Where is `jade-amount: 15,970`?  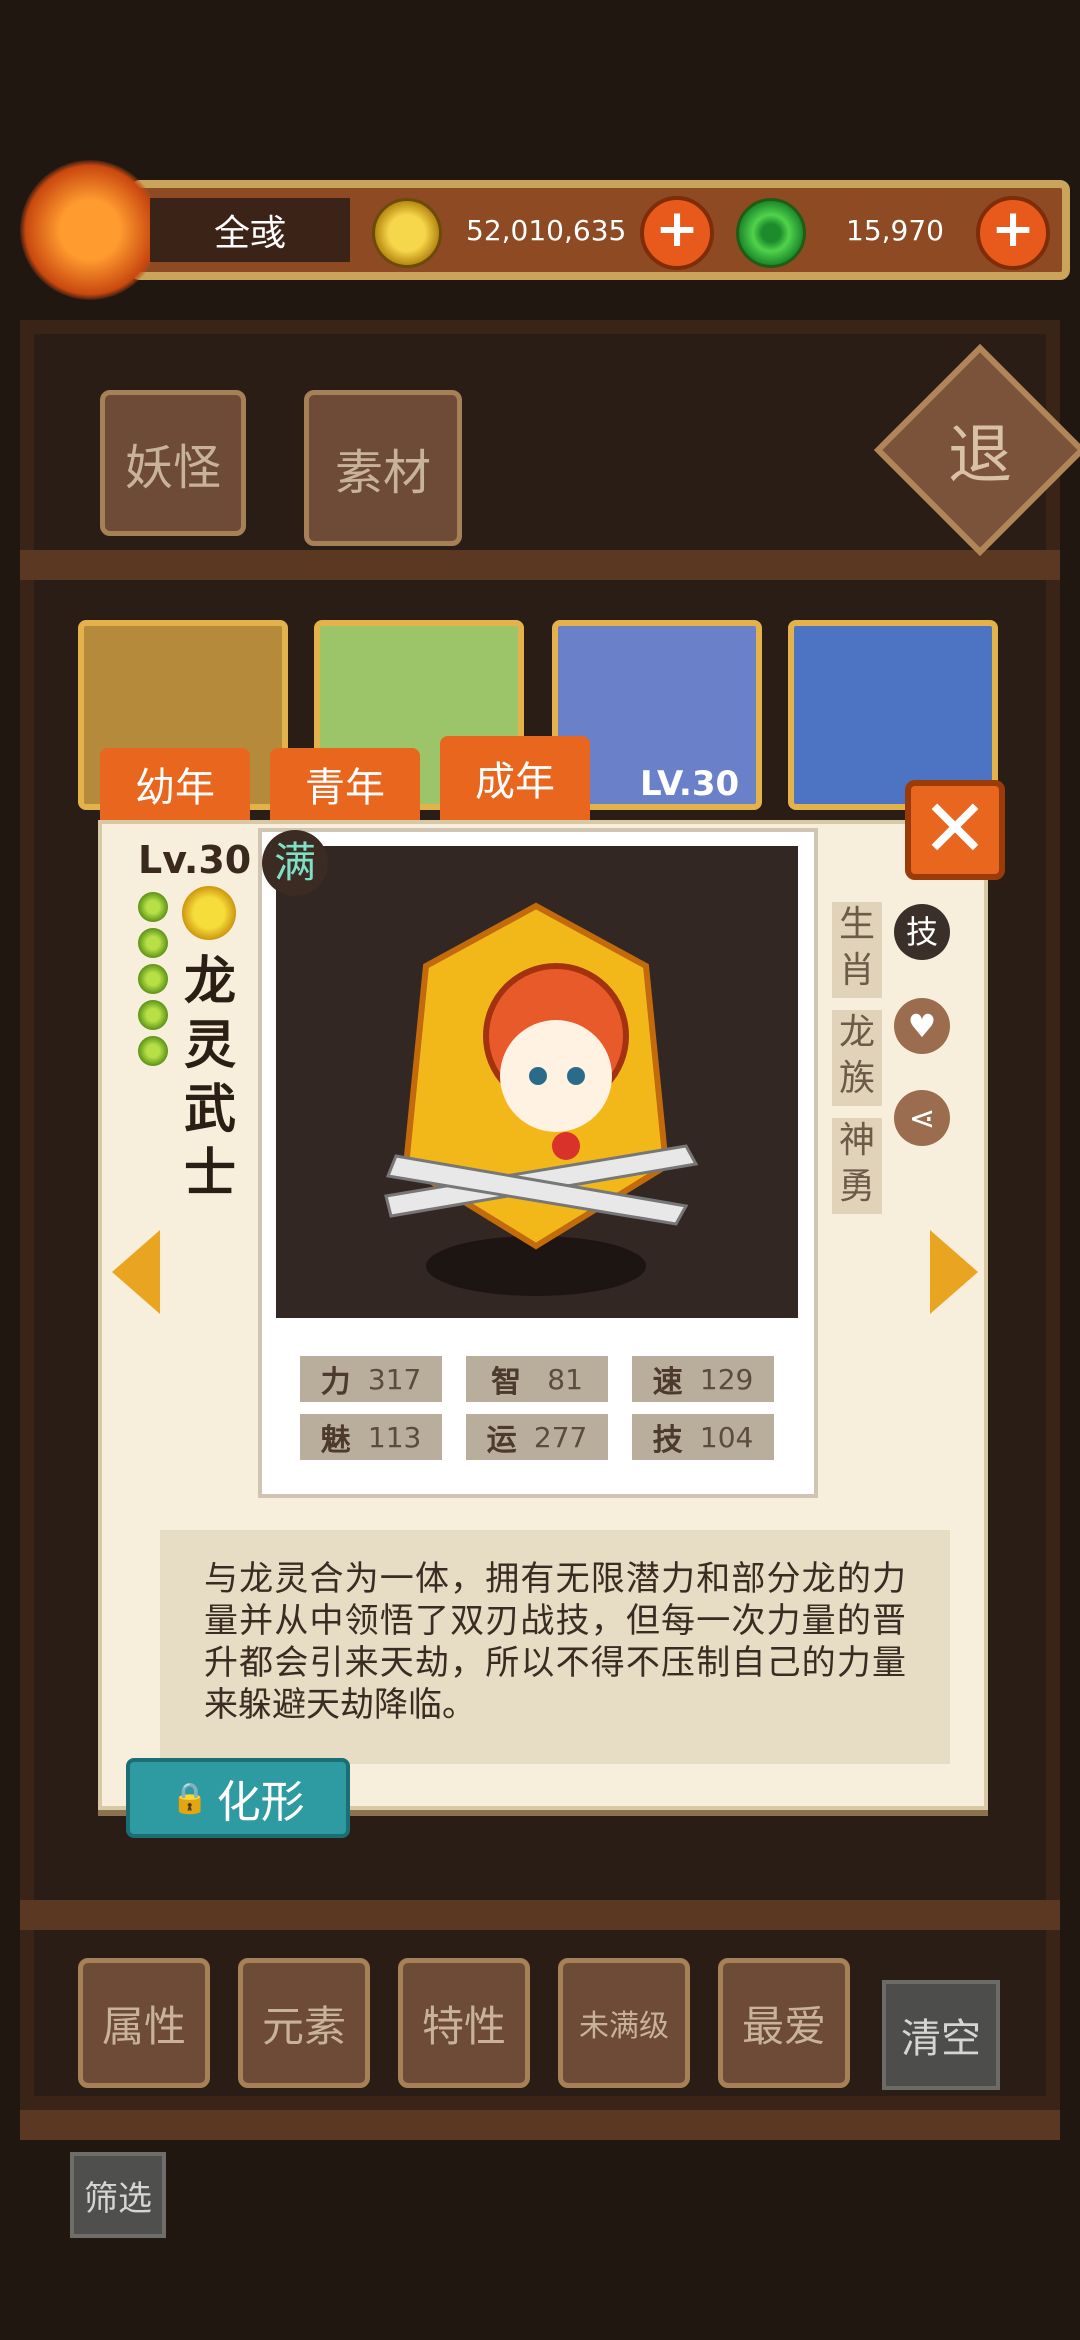 jade-amount: 15,970 is located at coordinates (895, 230).